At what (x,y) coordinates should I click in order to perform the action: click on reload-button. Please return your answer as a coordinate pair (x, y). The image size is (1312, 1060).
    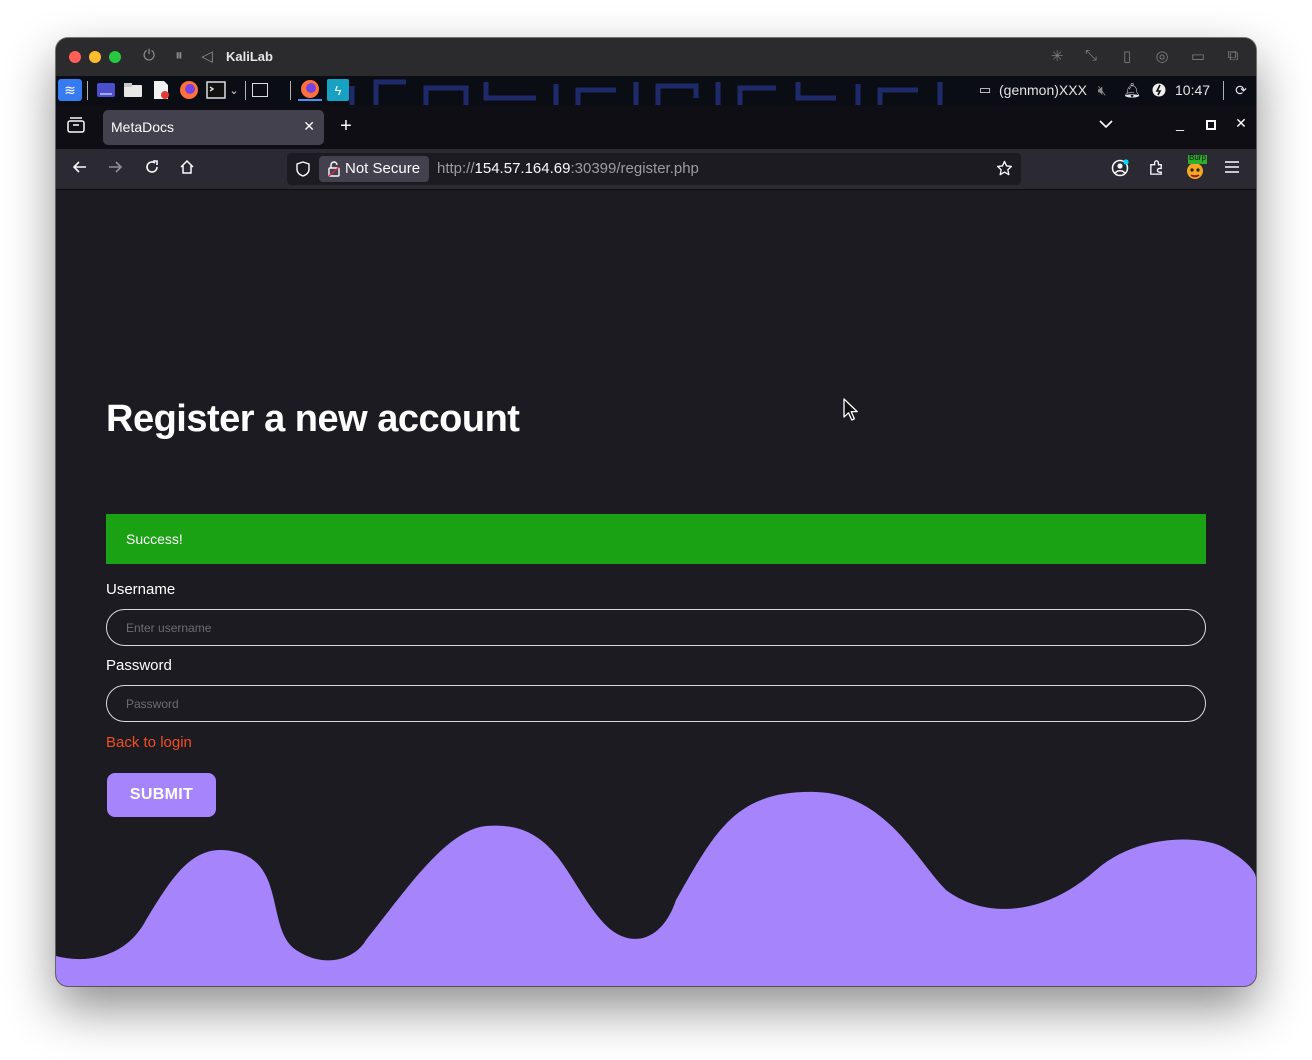
    Looking at the image, I should click on (152, 169).